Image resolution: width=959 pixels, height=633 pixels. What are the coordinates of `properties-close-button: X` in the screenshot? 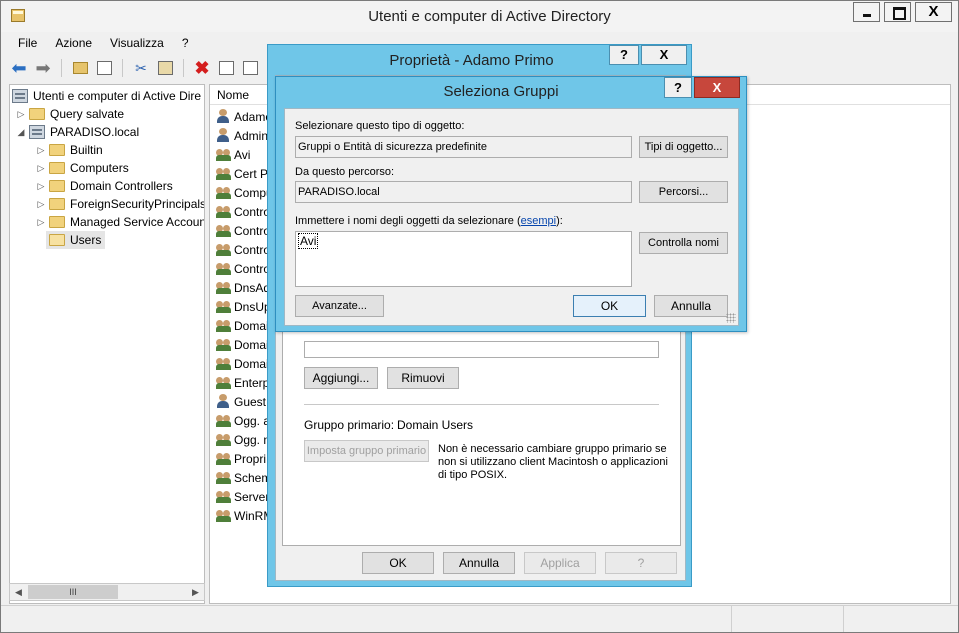 It's located at (664, 55).